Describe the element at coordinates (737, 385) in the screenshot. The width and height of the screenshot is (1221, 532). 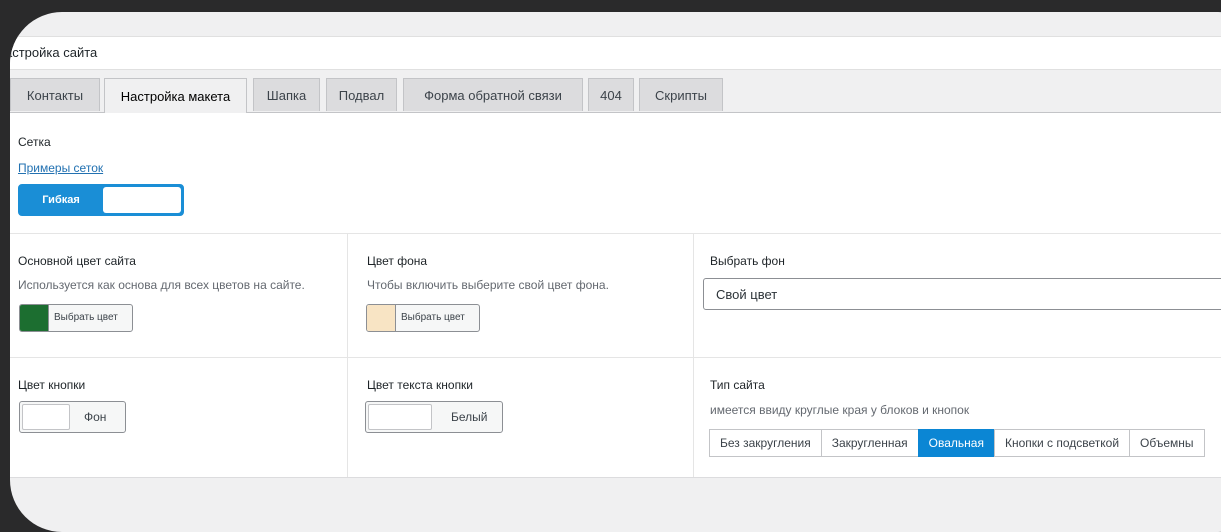
I see `site-type-label: Тип сайта` at that location.